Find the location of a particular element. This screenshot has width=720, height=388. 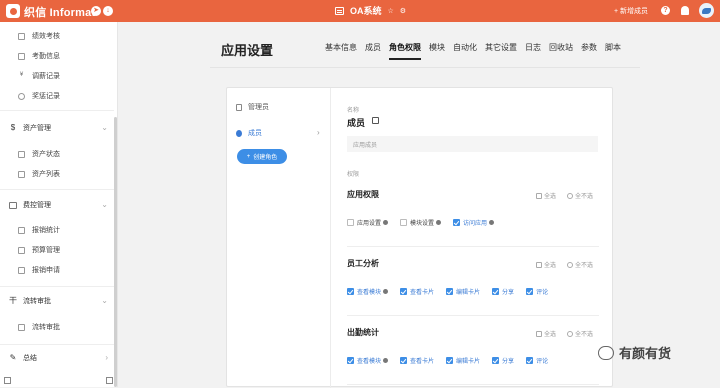

brand-name: 织信 Informat is located at coordinates (59, 12).